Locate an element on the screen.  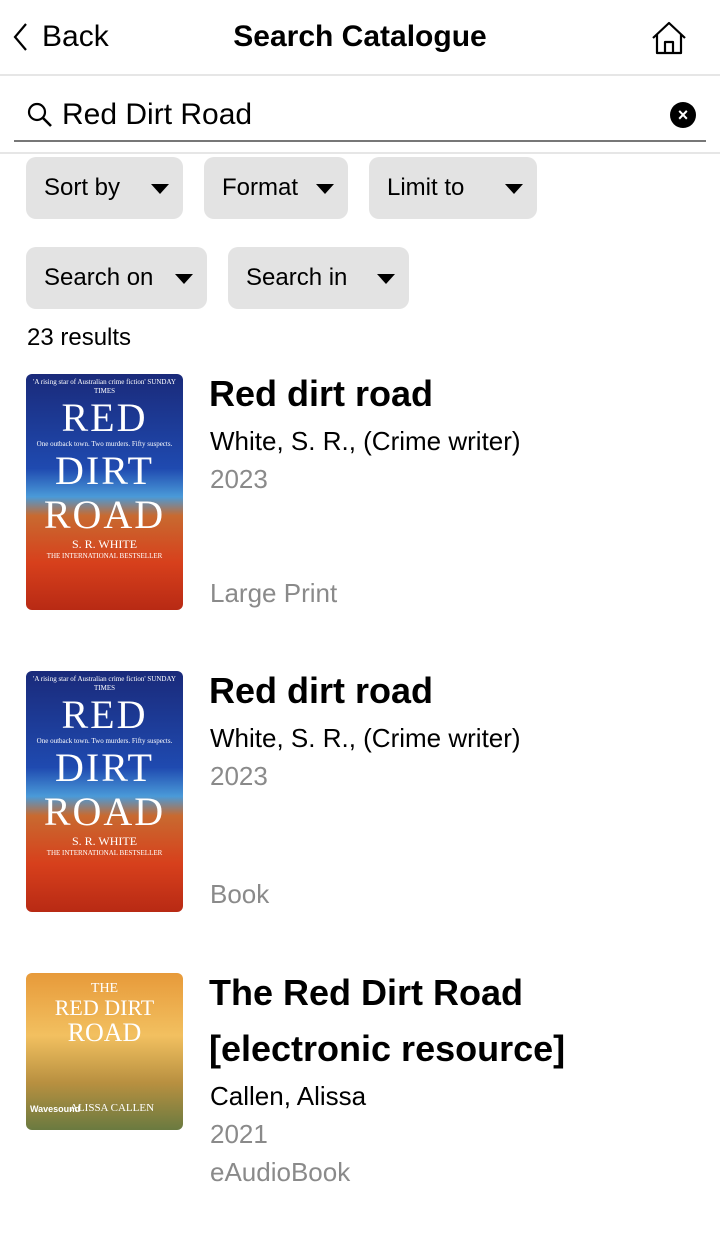
dropdown-label: Search in is located at coordinates (297, 277).